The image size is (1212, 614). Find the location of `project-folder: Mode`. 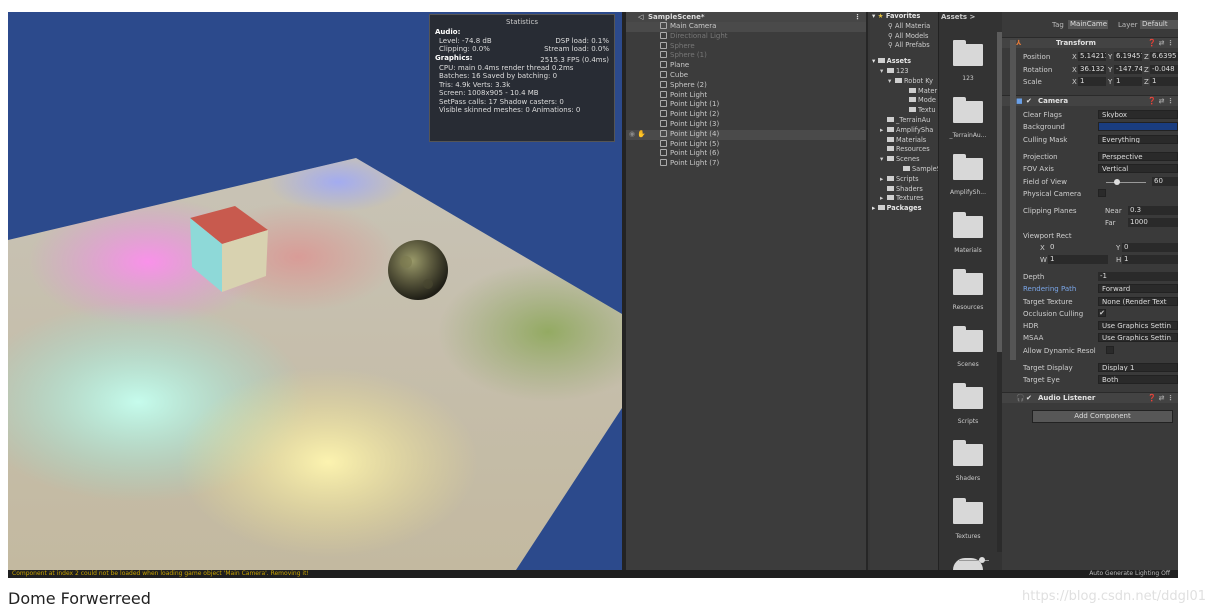

project-folder: Mode is located at coordinates (904, 101).